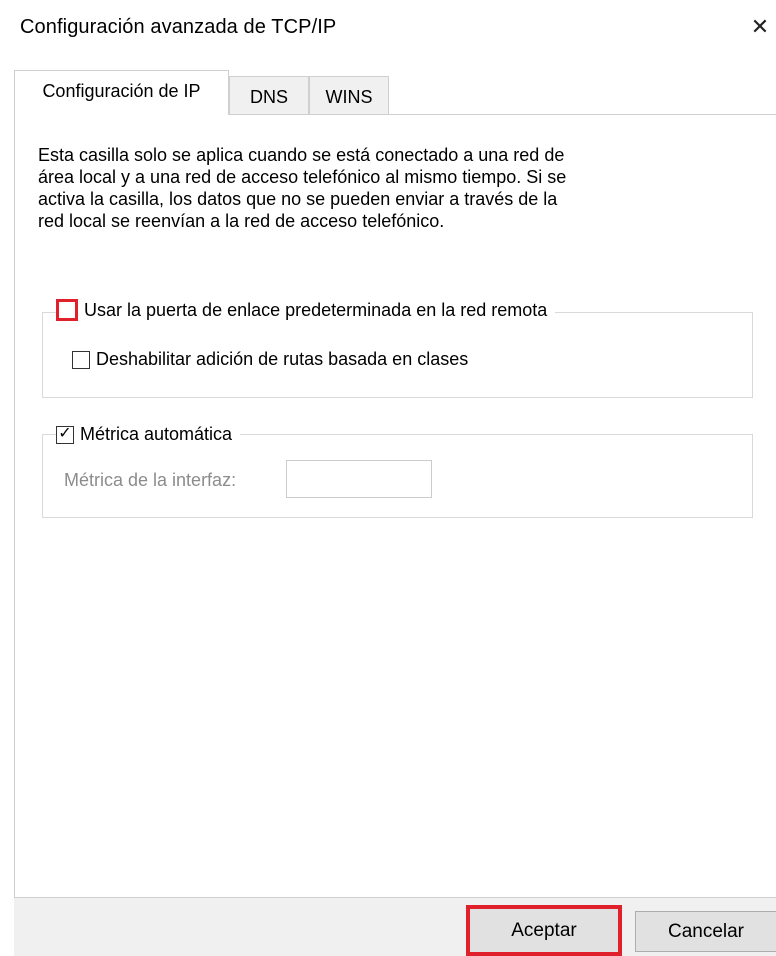 This screenshot has height=956, width=776. I want to click on tab-dns: DNS, so click(269, 95).